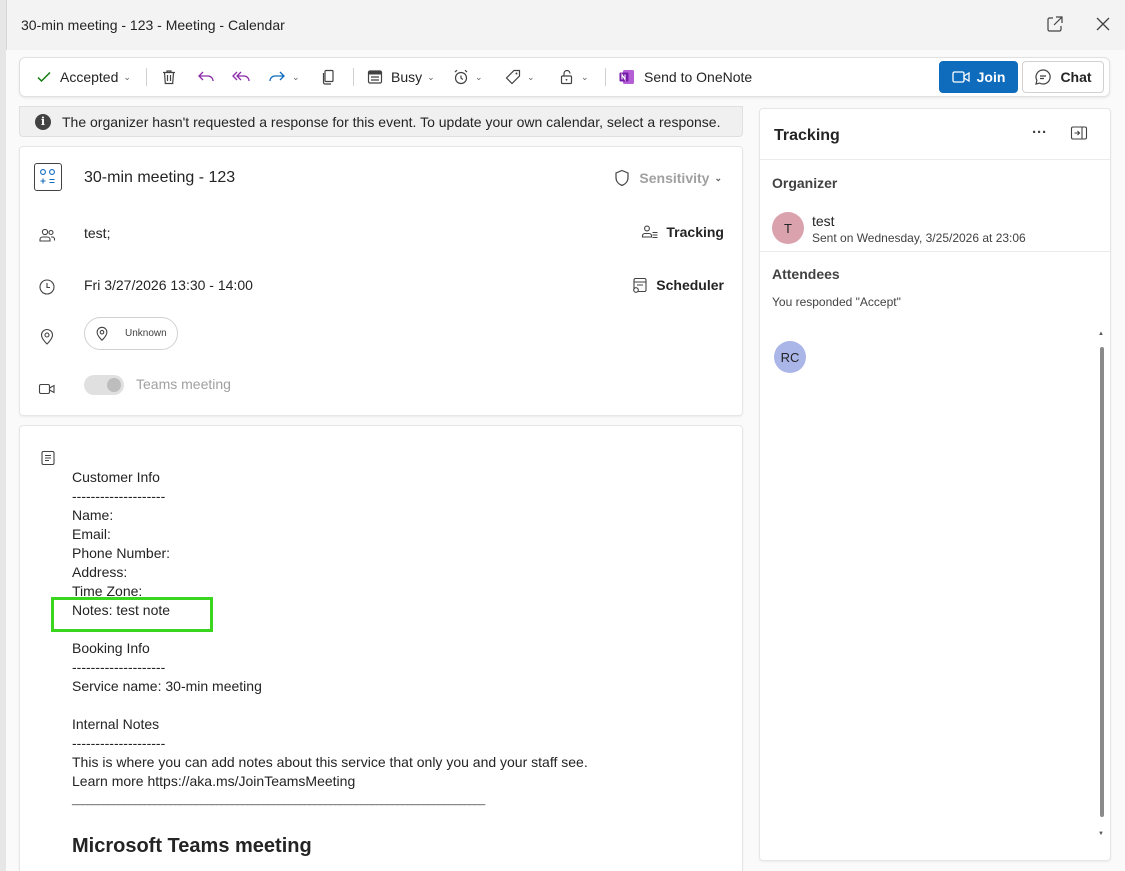  Describe the element at coordinates (698, 77) in the screenshot. I see `onenote-label: Send to OneNote` at that location.